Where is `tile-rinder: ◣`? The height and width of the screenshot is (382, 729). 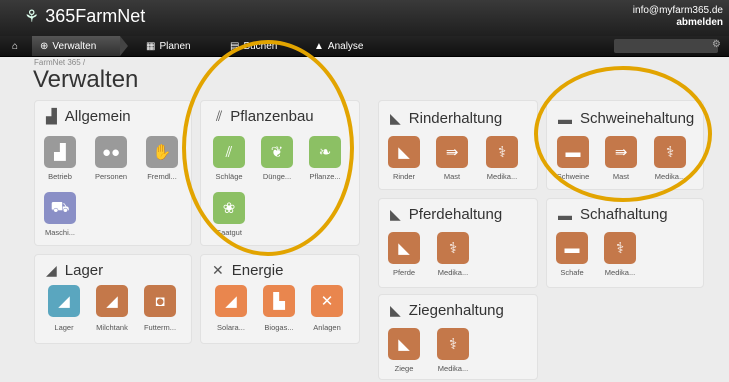 tile-rinder: ◣ is located at coordinates (404, 152).